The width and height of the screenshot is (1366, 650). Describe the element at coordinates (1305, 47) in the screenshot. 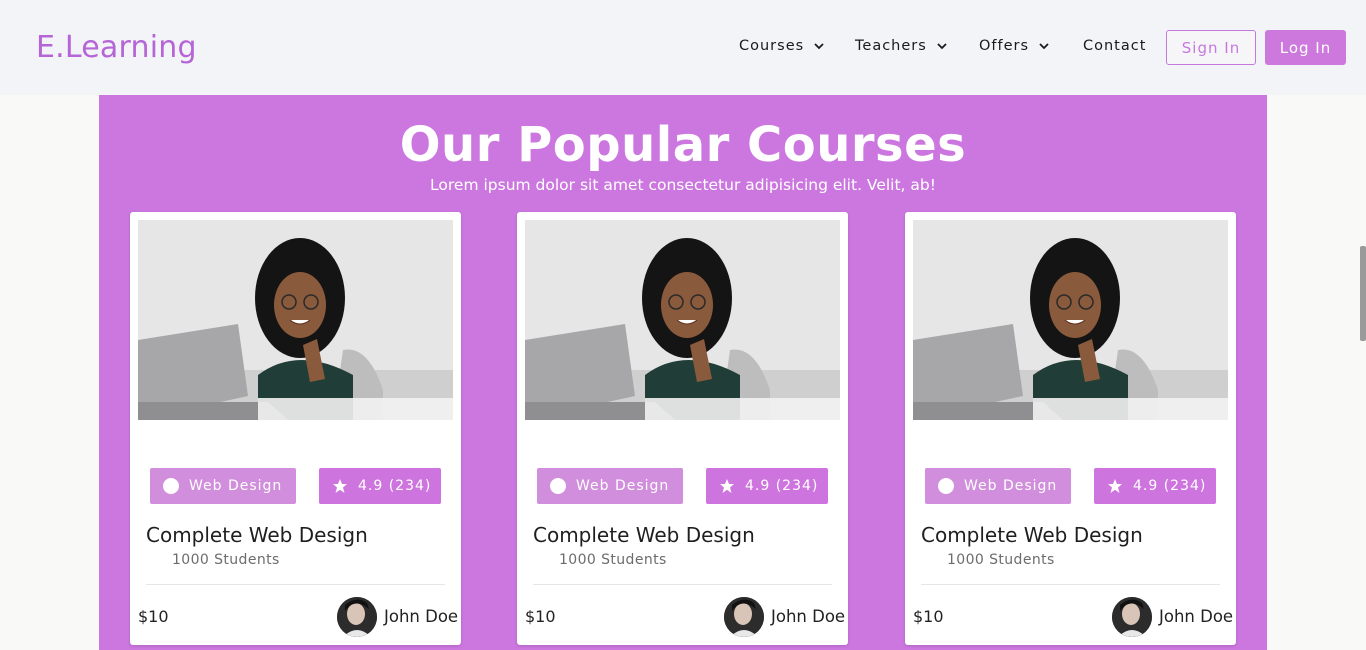

I see `log-in-button: Log In` at that location.